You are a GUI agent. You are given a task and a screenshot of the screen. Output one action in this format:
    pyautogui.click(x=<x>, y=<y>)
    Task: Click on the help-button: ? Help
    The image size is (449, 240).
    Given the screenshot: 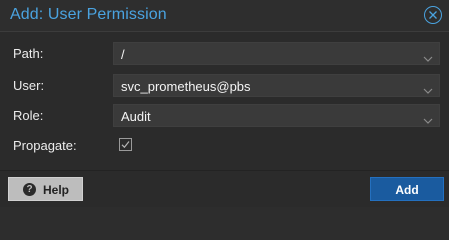 What is the action you would take?
    pyautogui.click(x=45, y=189)
    